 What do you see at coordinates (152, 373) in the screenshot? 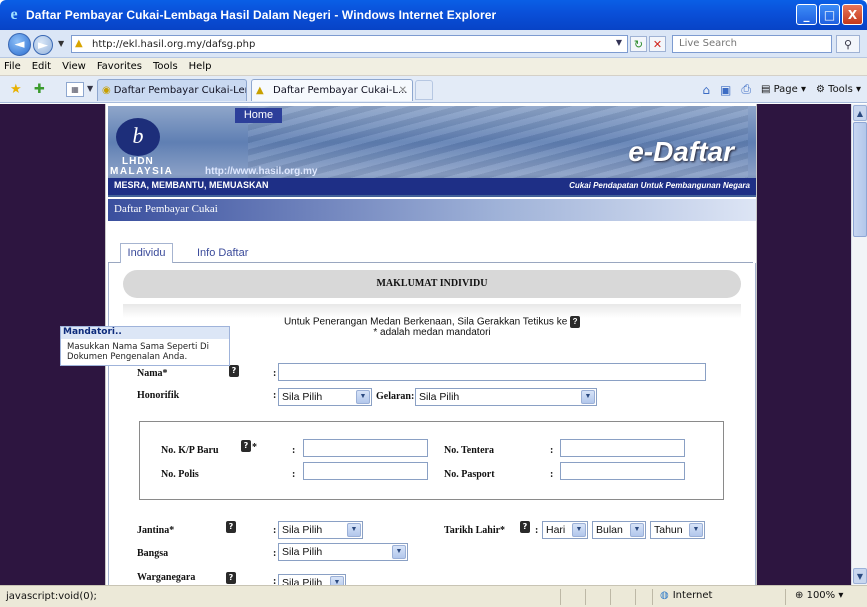
I see `nama-label: Nama*` at bounding box center [152, 373].